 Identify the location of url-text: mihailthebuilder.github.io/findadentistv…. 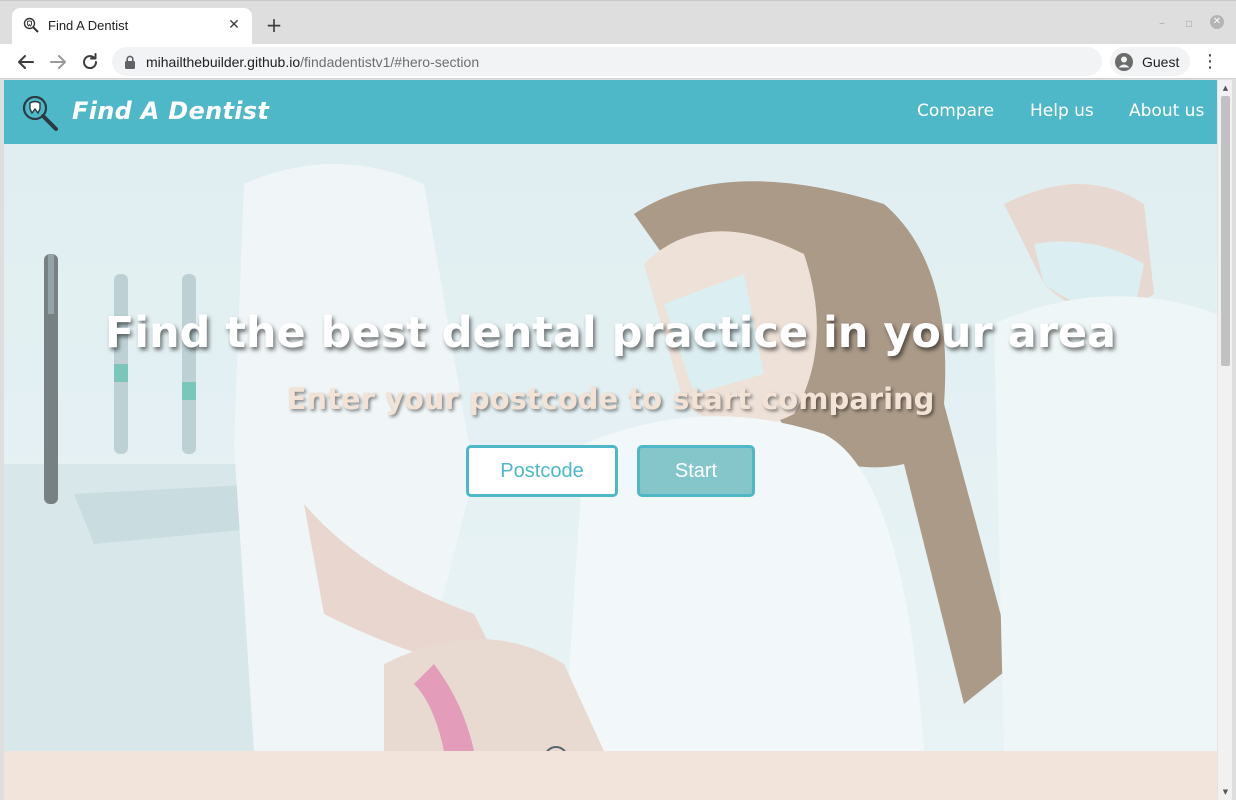
(312, 62).